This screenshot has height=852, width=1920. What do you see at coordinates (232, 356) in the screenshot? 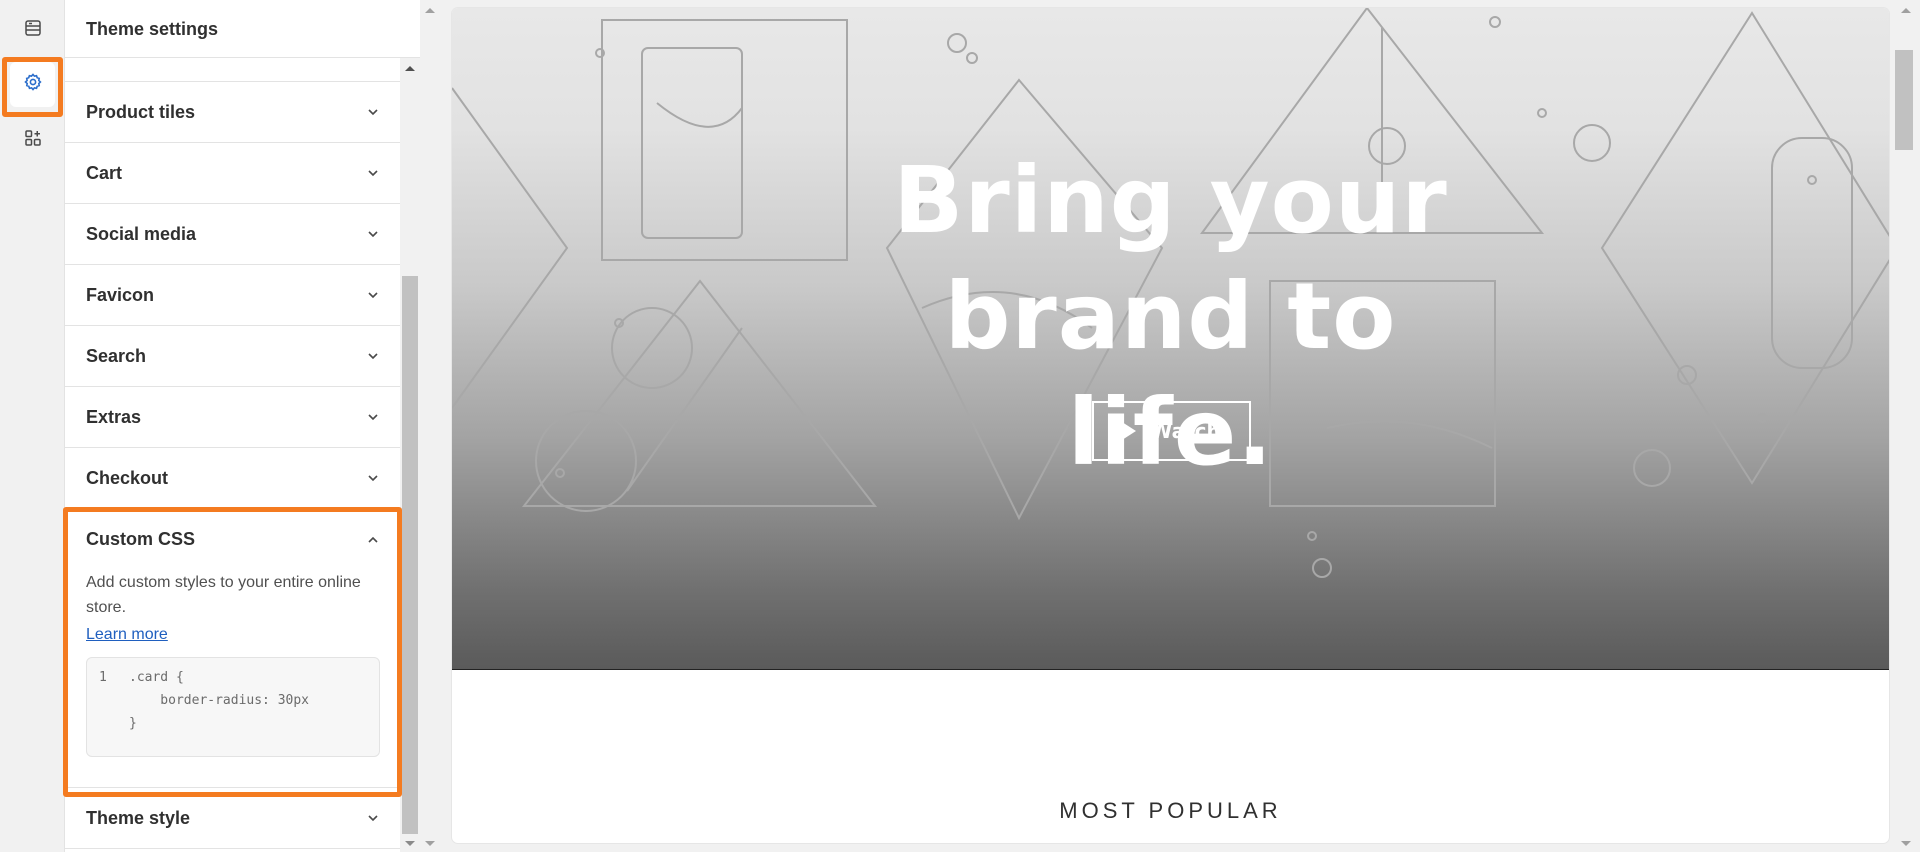
I see `section-search: Search` at bounding box center [232, 356].